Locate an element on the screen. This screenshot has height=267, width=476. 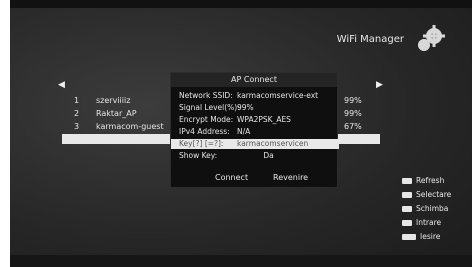
legend-enter: Intrare is located at coordinates (421, 222).